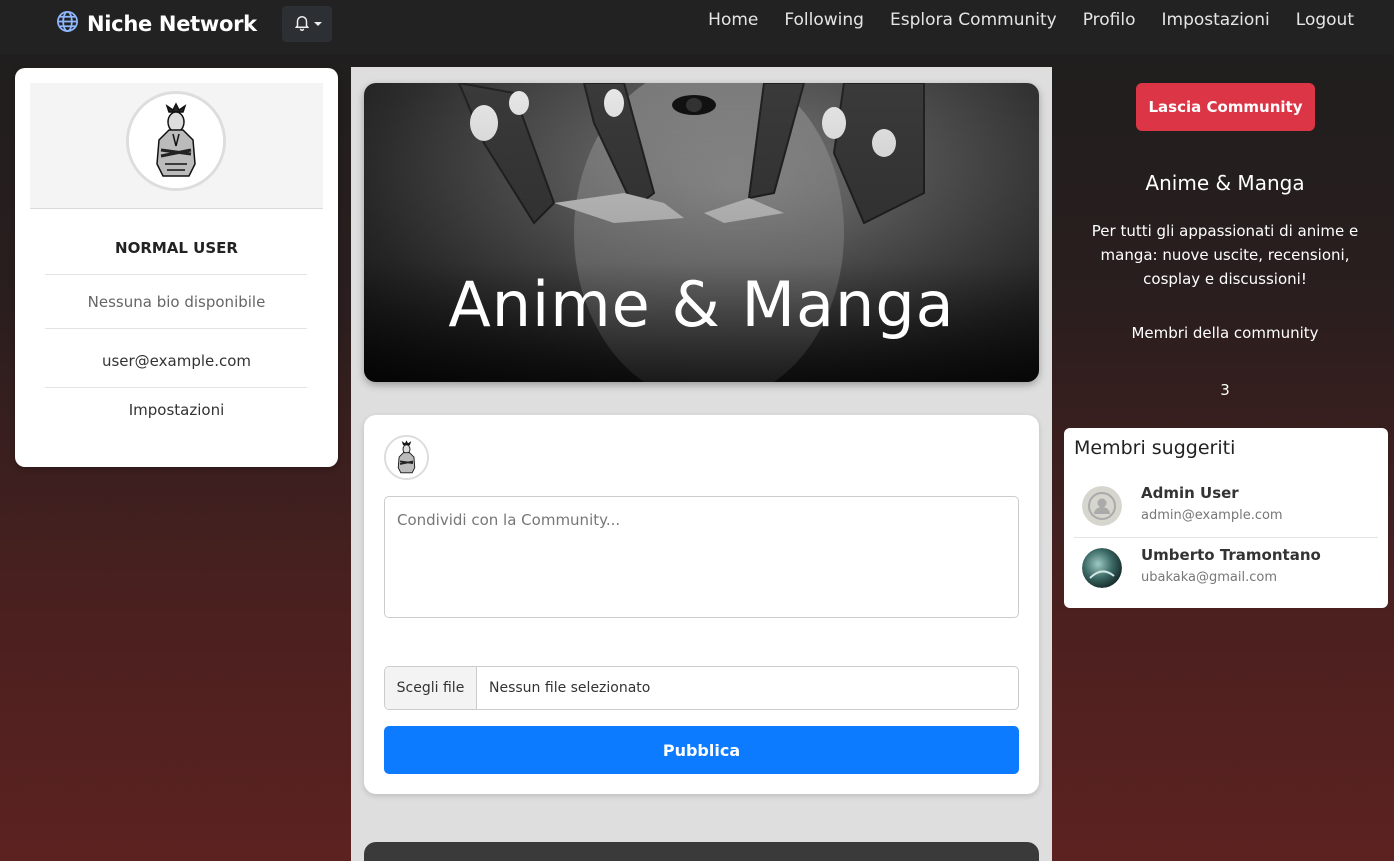 This screenshot has width=1394, height=861. Describe the element at coordinates (973, 20) in the screenshot. I see `nav-explore-community: Esplora Community` at that location.